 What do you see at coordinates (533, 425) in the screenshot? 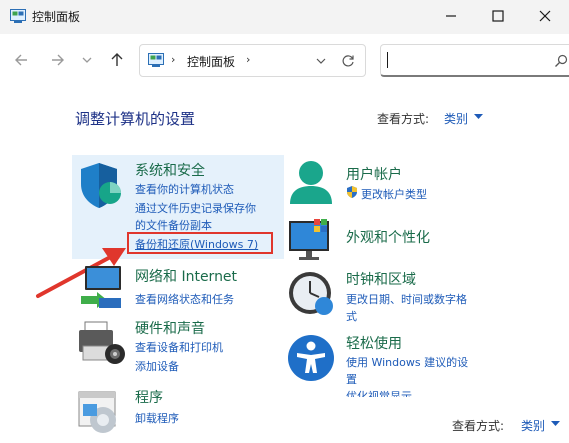
I see `status-view-by-dropdown: 类别` at bounding box center [533, 425].